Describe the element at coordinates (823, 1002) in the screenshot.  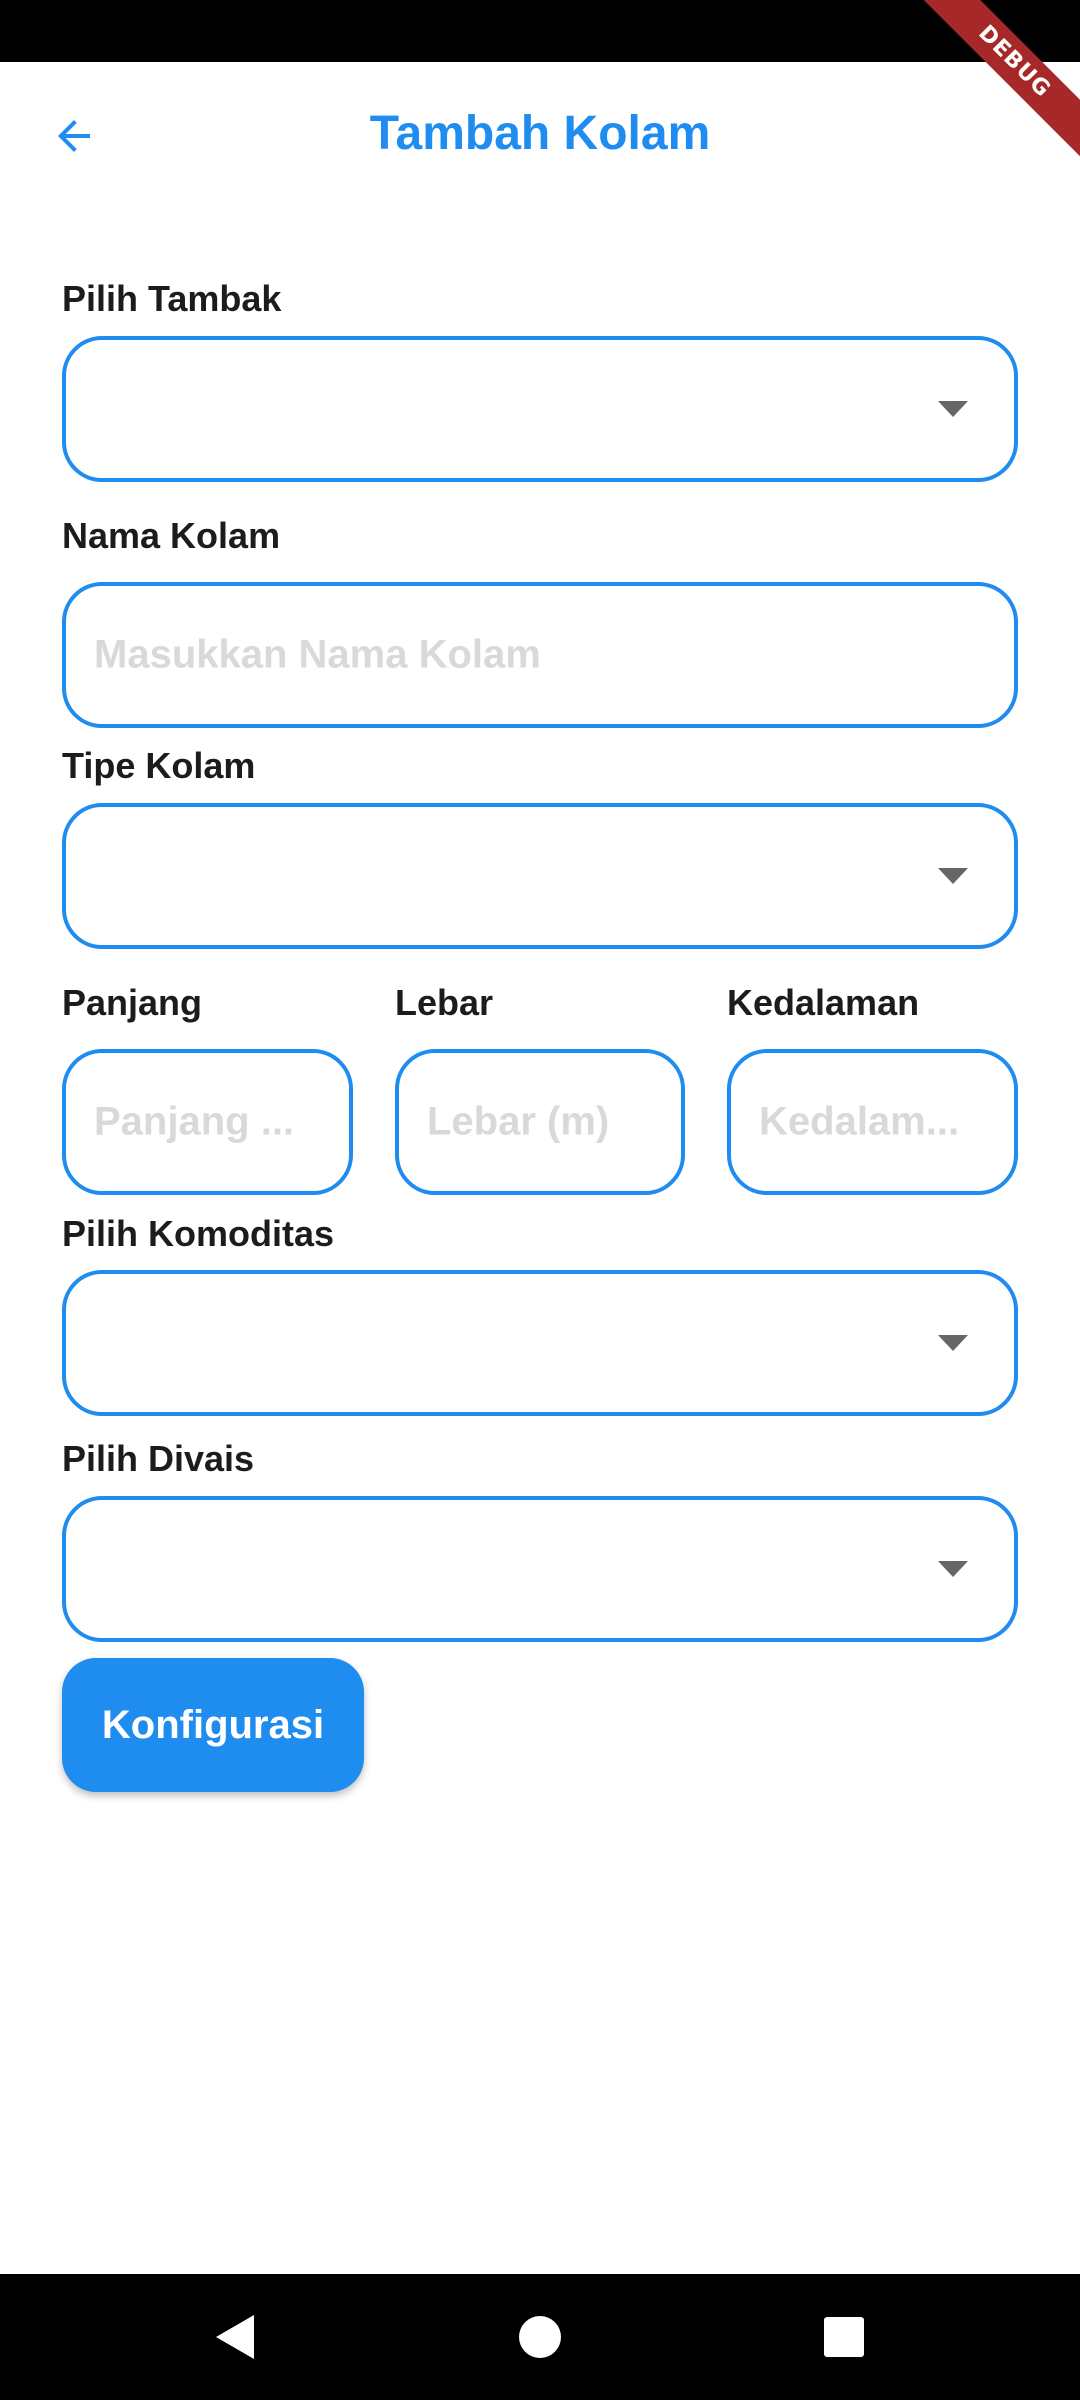
I see `kedalaman-label: Kedalaman` at that location.